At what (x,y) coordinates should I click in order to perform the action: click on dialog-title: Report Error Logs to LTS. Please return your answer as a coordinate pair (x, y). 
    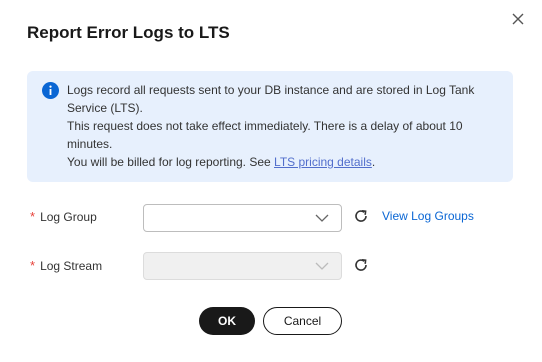
    Looking at the image, I should click on (128, 32).